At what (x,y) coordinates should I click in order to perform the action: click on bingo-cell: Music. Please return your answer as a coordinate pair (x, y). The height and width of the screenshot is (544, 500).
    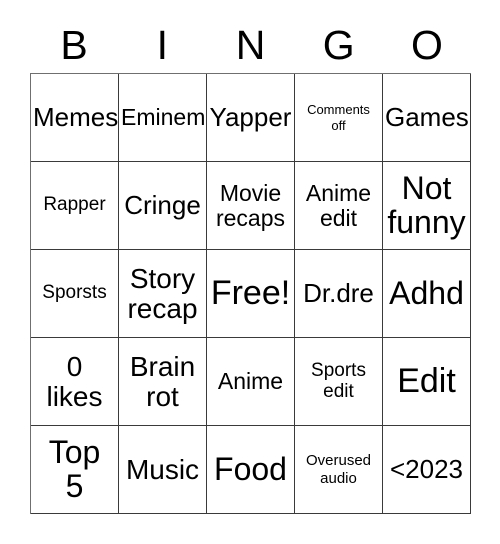
    Looking at the image, I should click on (163, 470).